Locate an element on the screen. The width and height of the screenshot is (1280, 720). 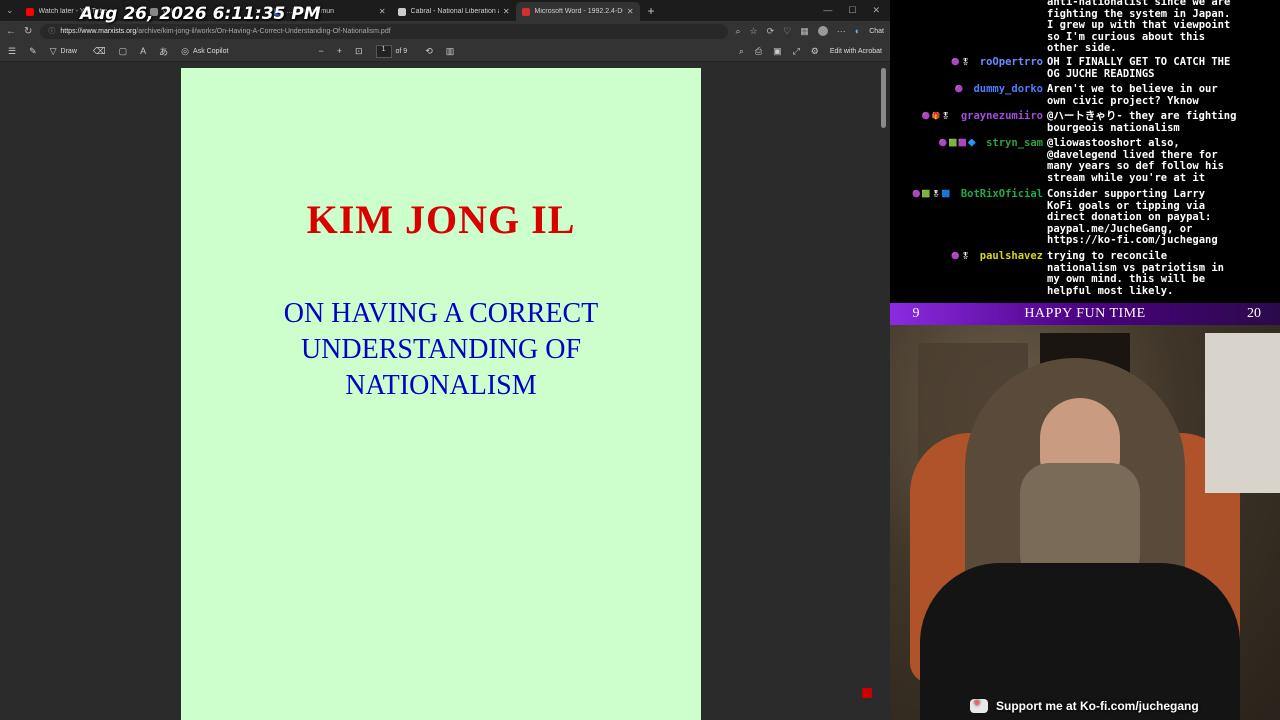
copilot-icon: ◐ is located at coordinates (857, 31).